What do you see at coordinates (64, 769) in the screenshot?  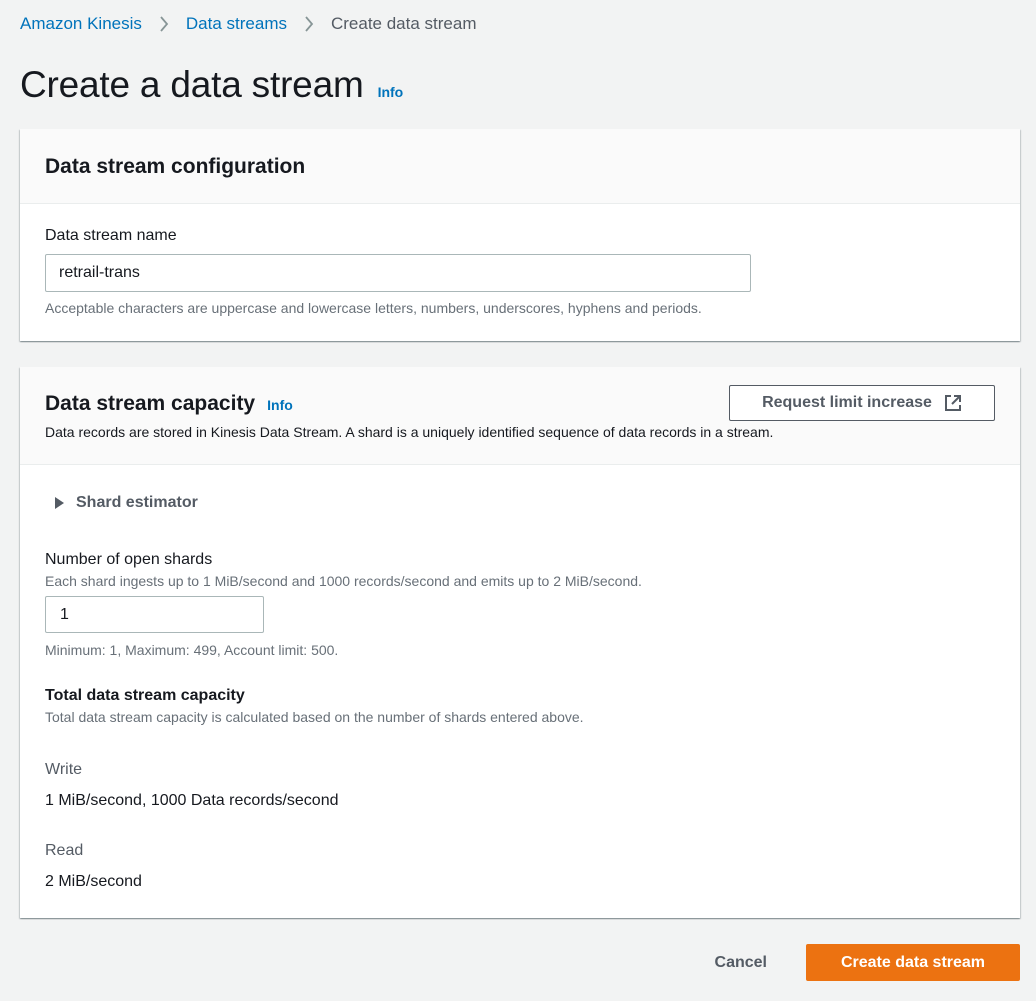 I see `write-label: Write` at bounding box center [64, 769].